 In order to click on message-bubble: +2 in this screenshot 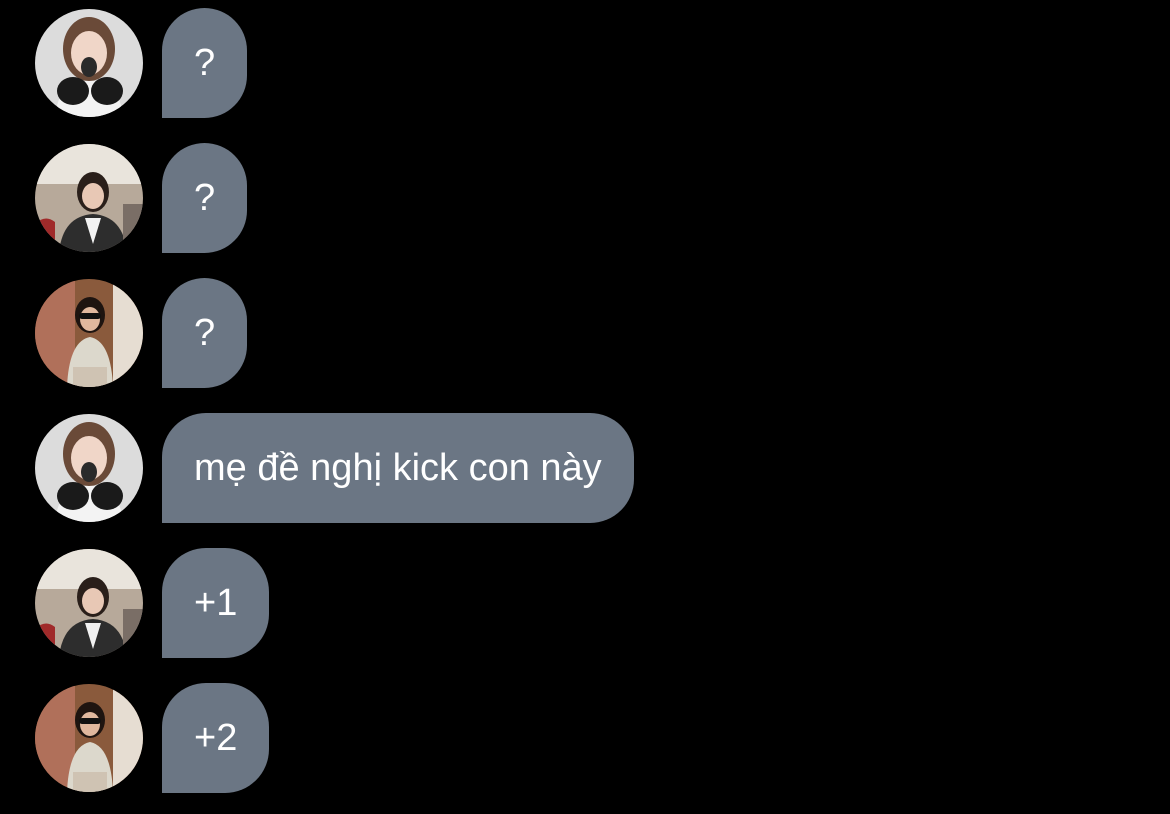, I will do `click(216, 738)`.